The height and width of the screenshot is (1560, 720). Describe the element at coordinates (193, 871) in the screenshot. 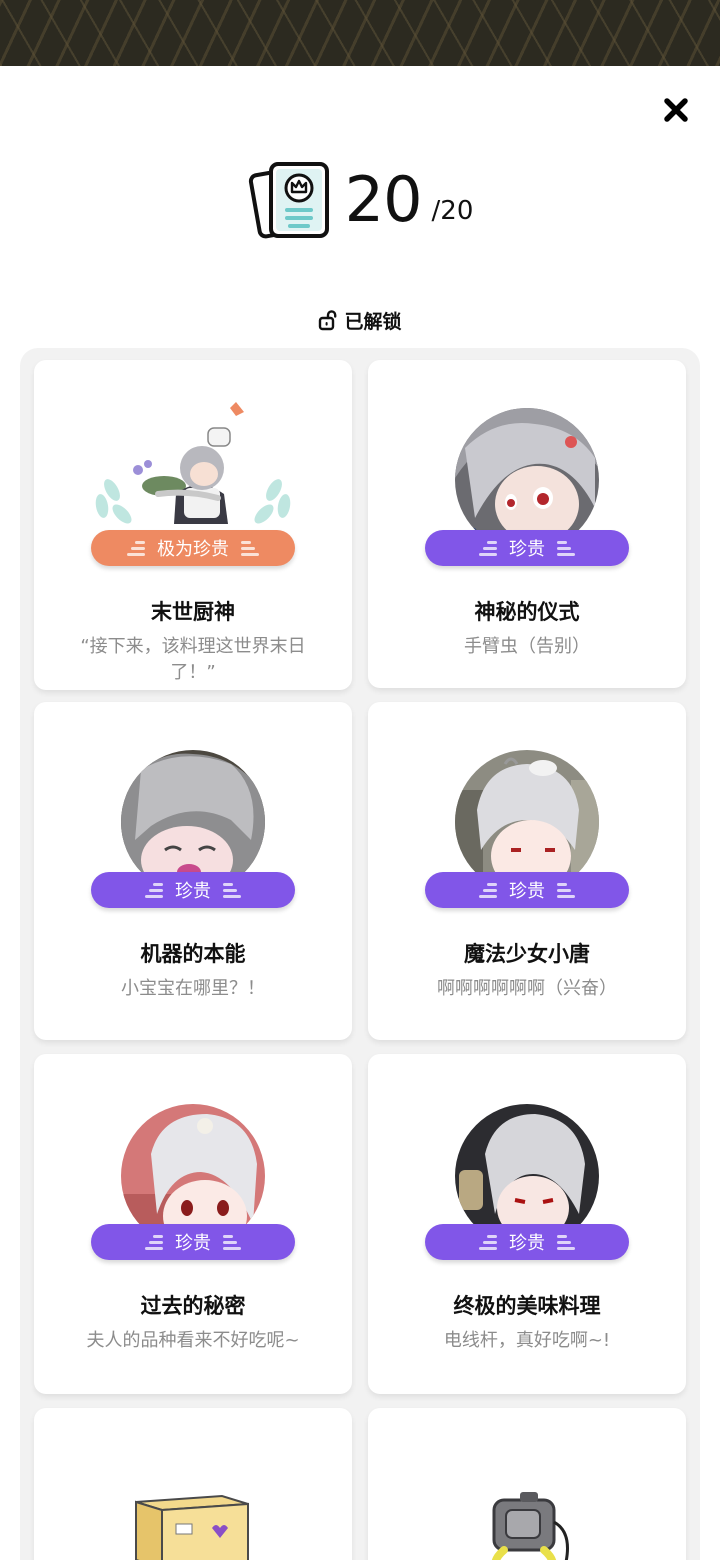

I see `collection-card: 珍贵 机器的本能 小宝宝在哪里？！` at that location.